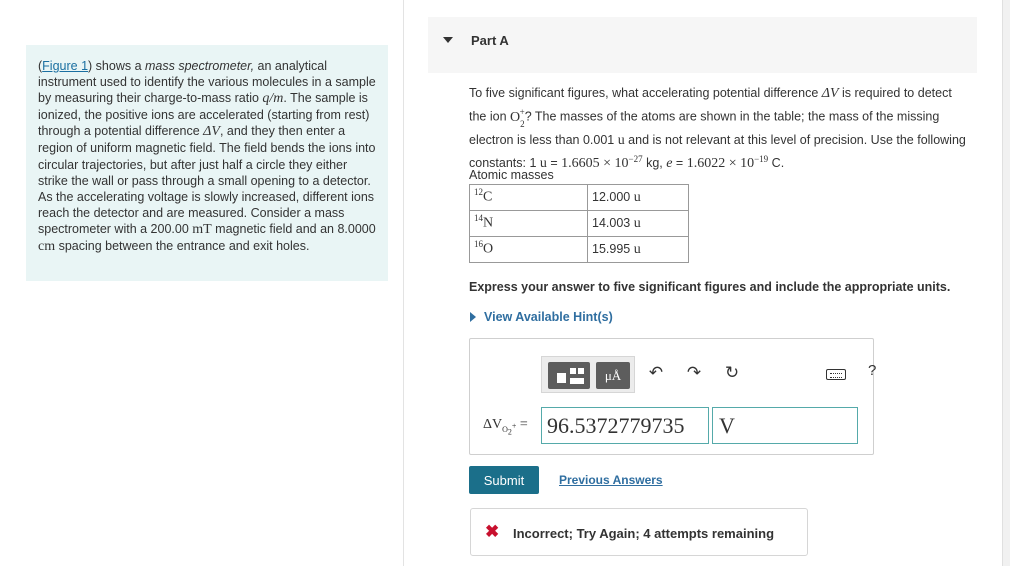 The height and width of the screenshot is (566, 1010). Describe the element at coordinates (116, 66) in the screenshot. I see `intro-text-1: ) shows a` at that location.